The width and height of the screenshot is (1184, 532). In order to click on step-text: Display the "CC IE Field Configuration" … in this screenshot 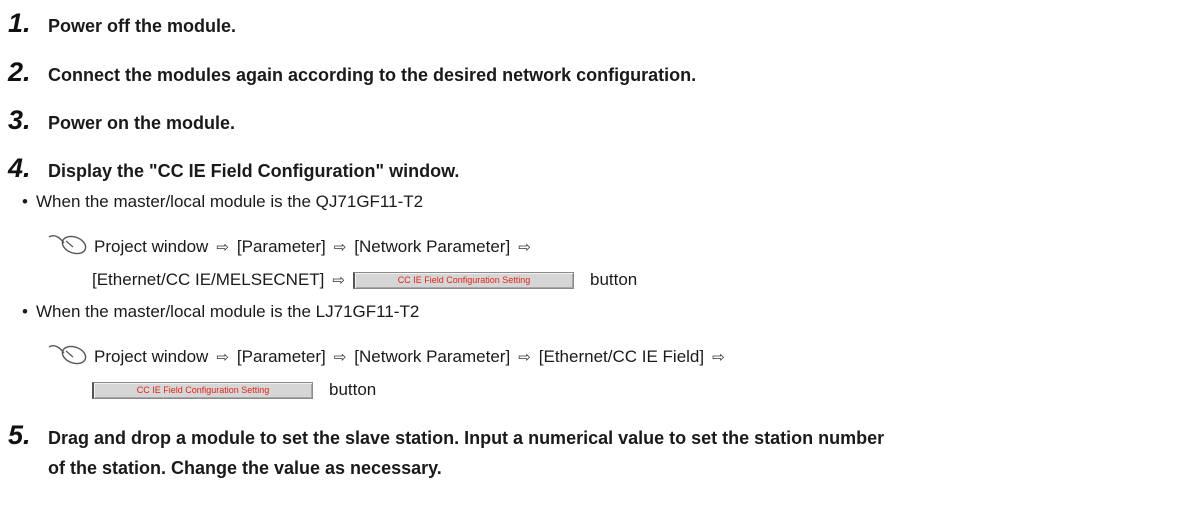, I will do `click(254, 171)`.